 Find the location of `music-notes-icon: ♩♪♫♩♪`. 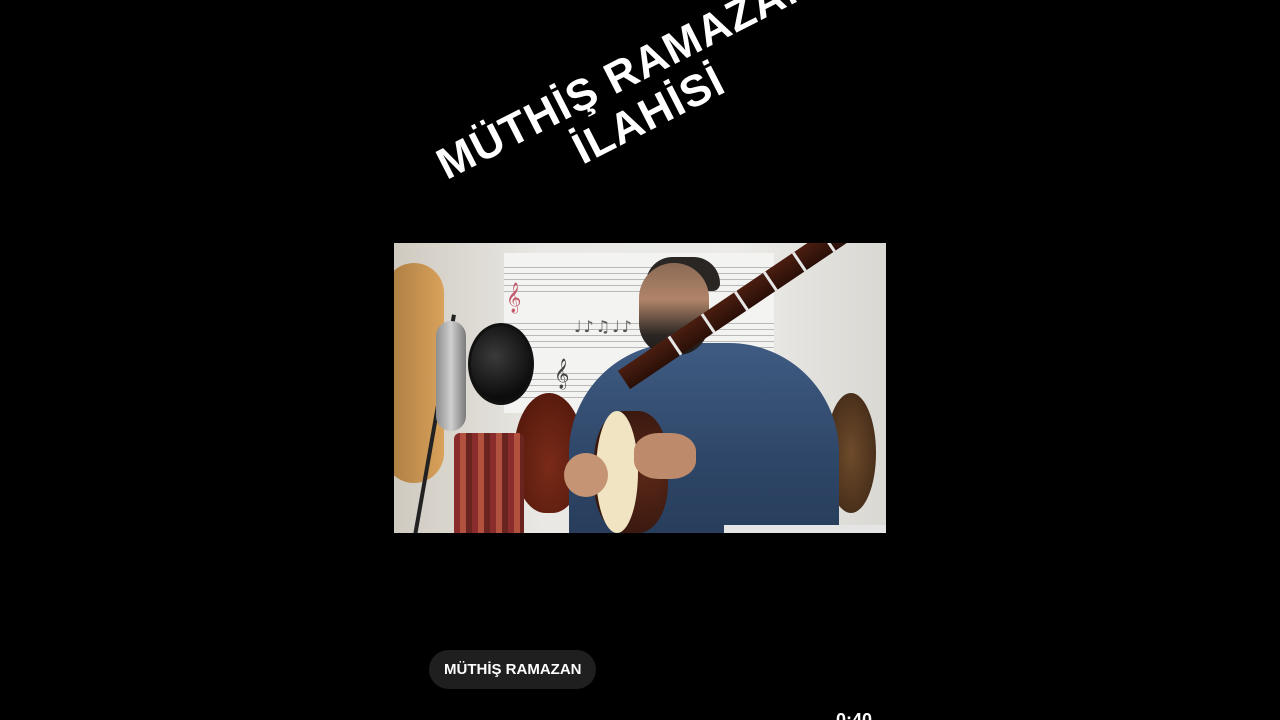

music-notes-icon: ♩♪♫♩♪ is located at coordinates (604, 326).